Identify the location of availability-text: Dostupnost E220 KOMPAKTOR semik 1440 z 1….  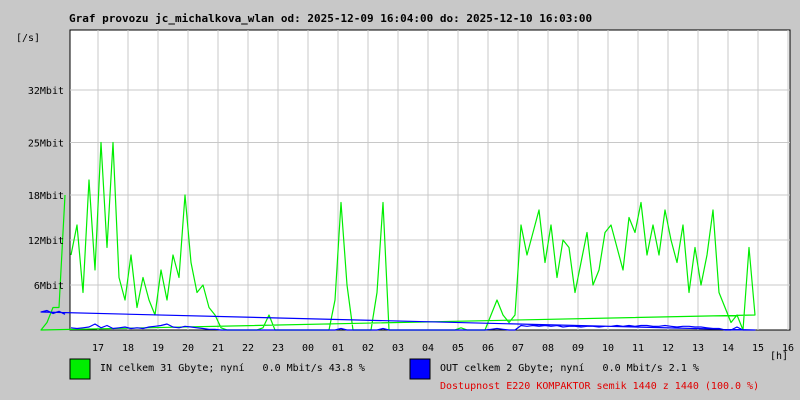
(599, 386).